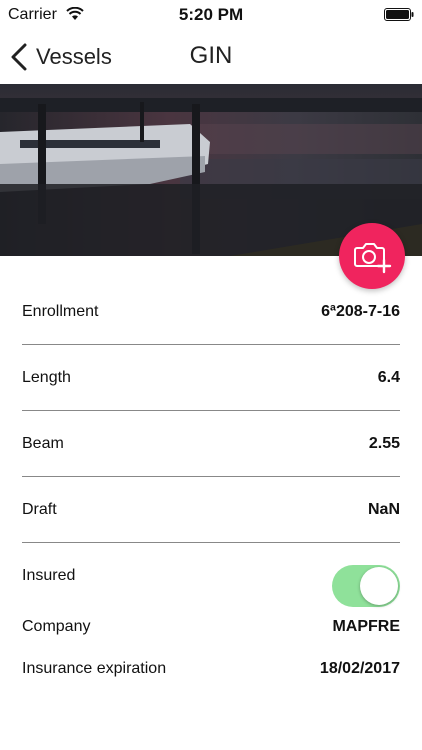  What do you see at coordinates (46, 377) in the screenshot?
I see `length-label: Length` at bounding box center [46, 377].